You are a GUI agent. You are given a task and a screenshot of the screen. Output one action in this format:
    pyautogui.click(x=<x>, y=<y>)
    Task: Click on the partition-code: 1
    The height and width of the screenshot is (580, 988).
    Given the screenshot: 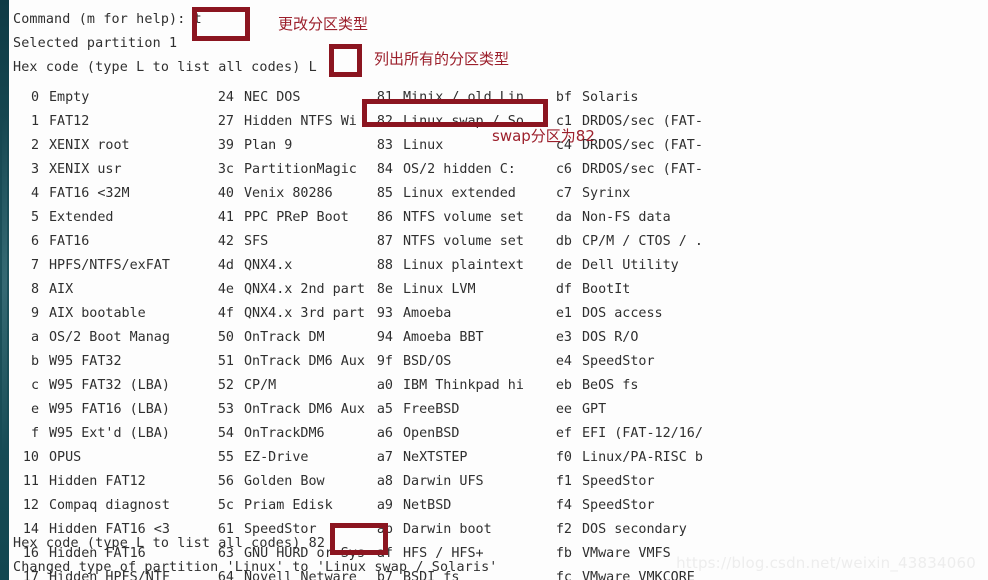 What is the action you would take?
    pyautogui.click(x=34, y=121)
    